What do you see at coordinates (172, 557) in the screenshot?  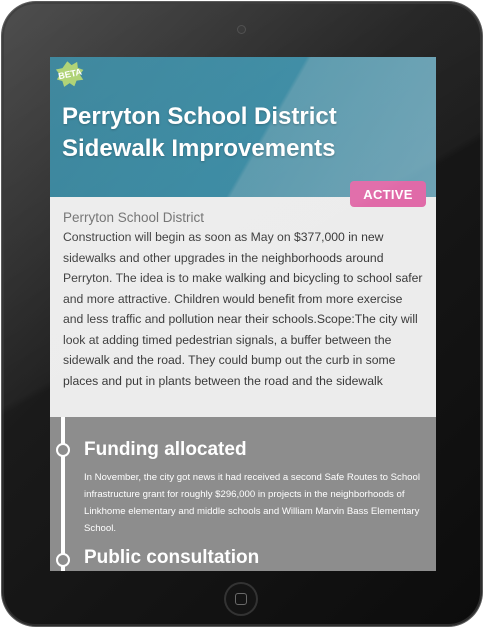 I see `timeline-event-title: Public consultation` at bounding box center [172, 557].